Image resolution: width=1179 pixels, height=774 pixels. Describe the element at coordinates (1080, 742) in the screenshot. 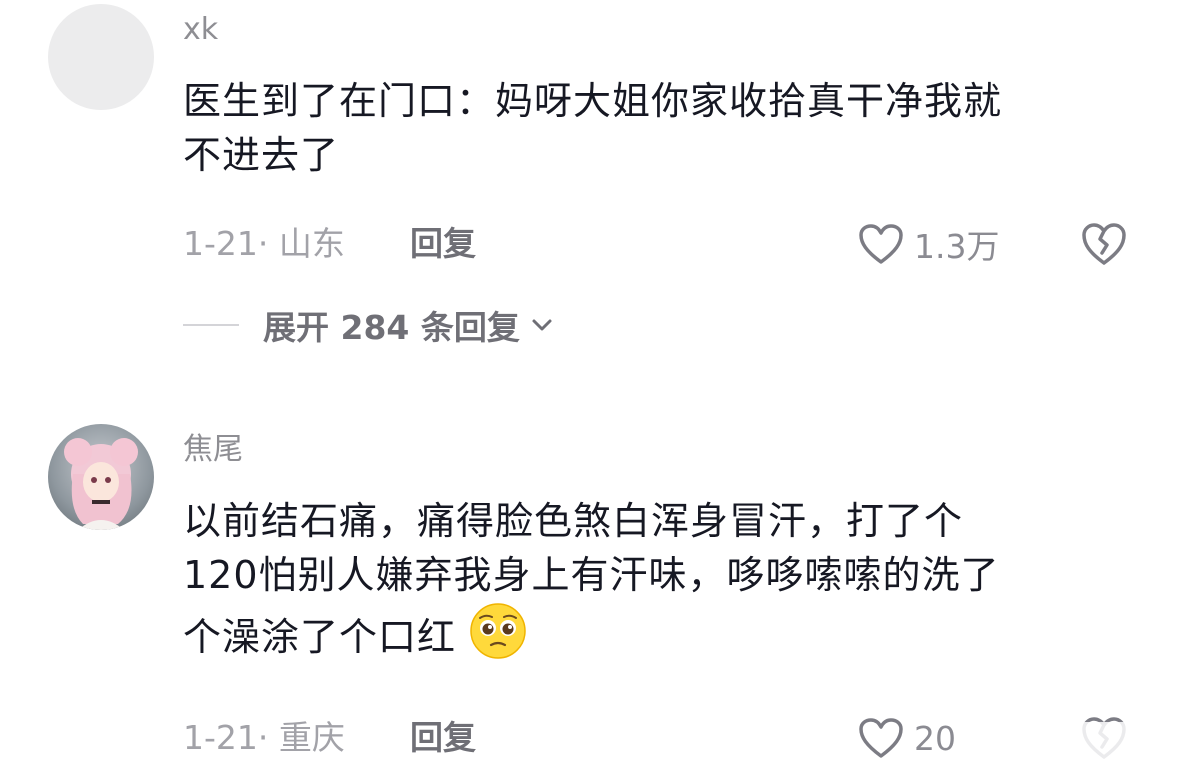

I see `watermark-overlay` at that location.